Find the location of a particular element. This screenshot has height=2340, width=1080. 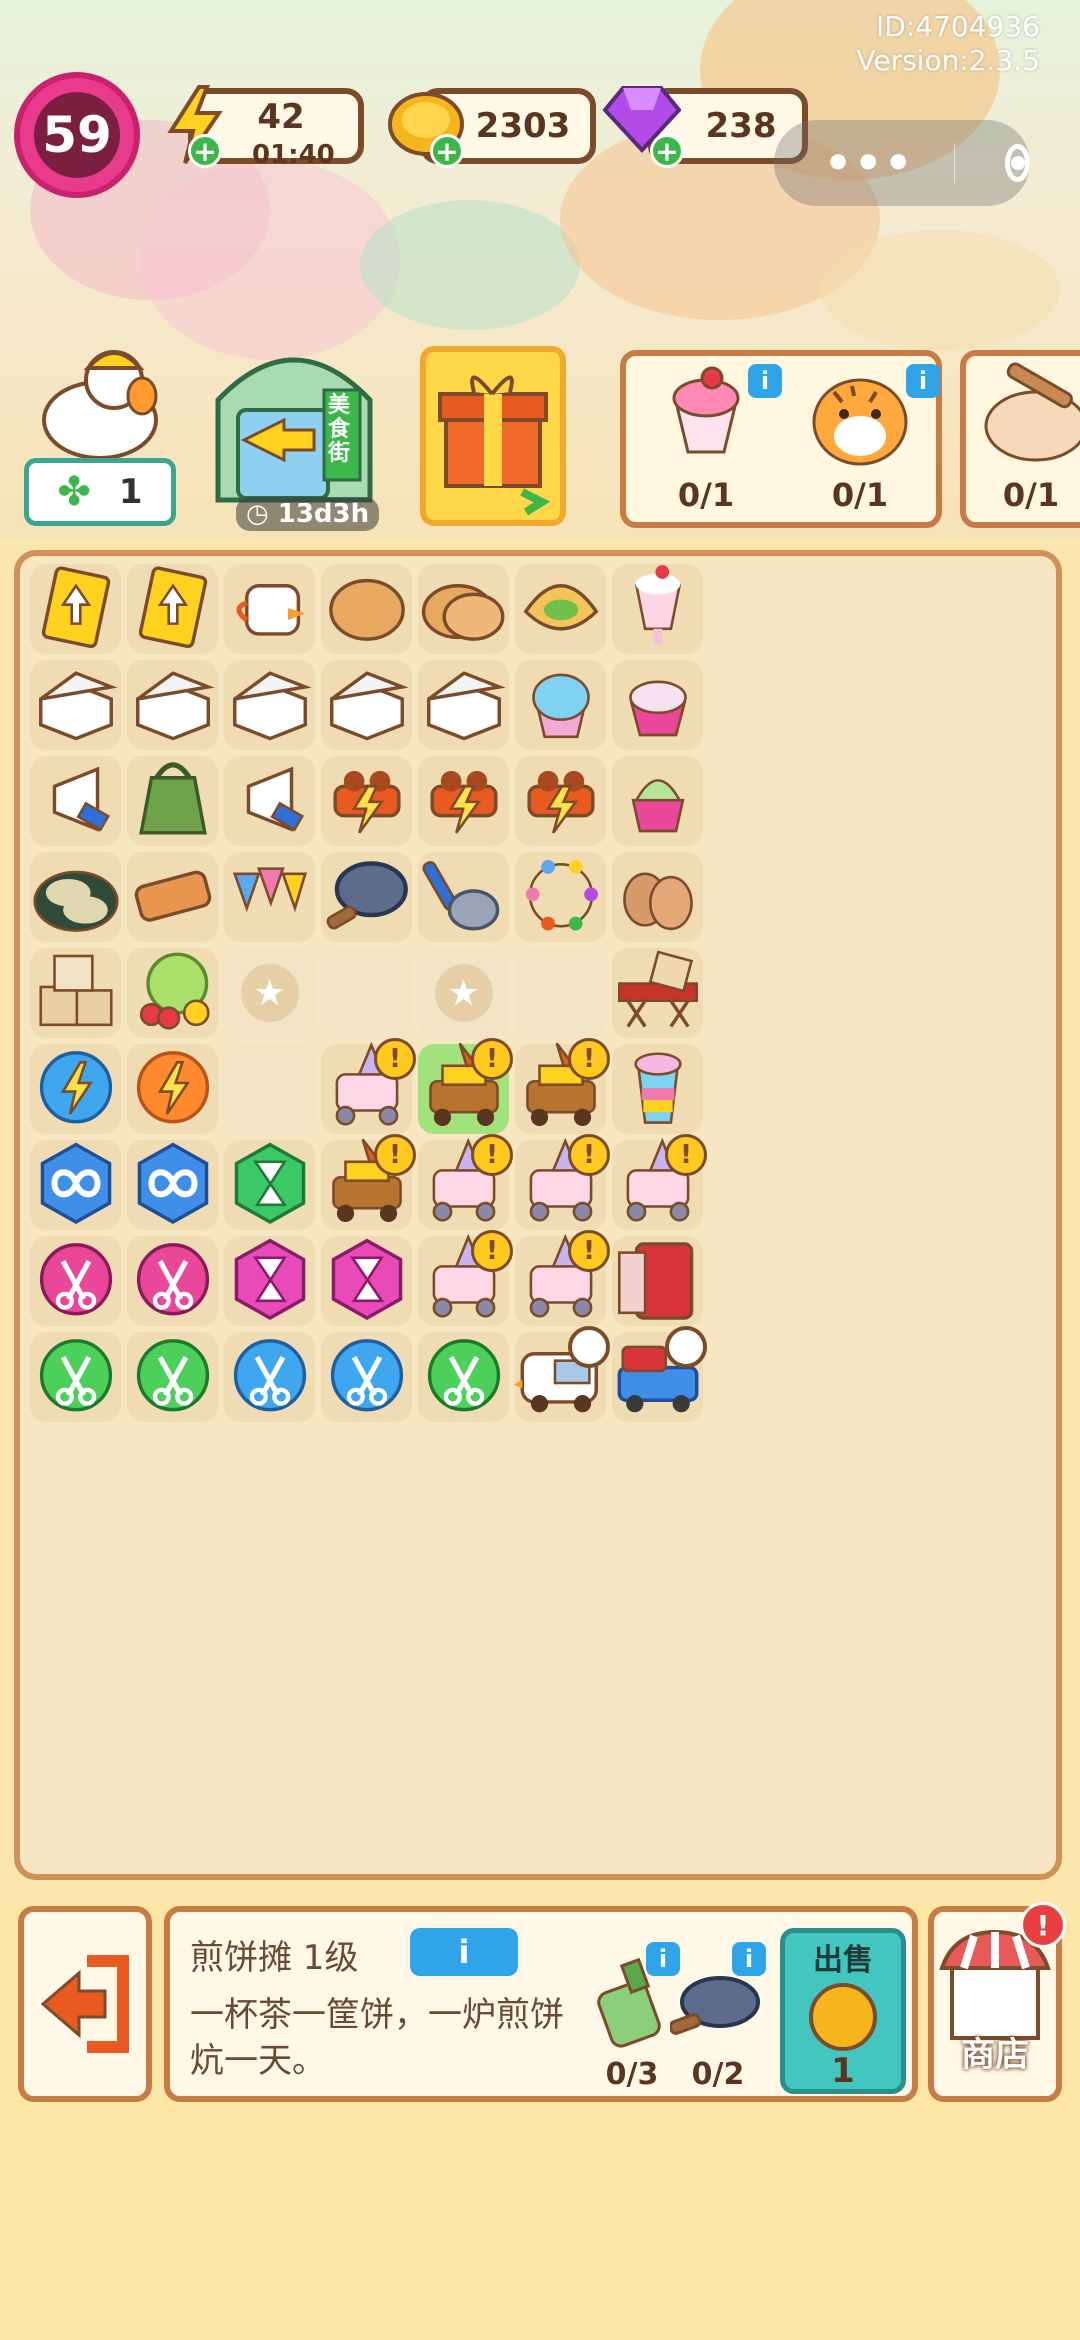

level-number: 59 is located at coordinates (77, 135).